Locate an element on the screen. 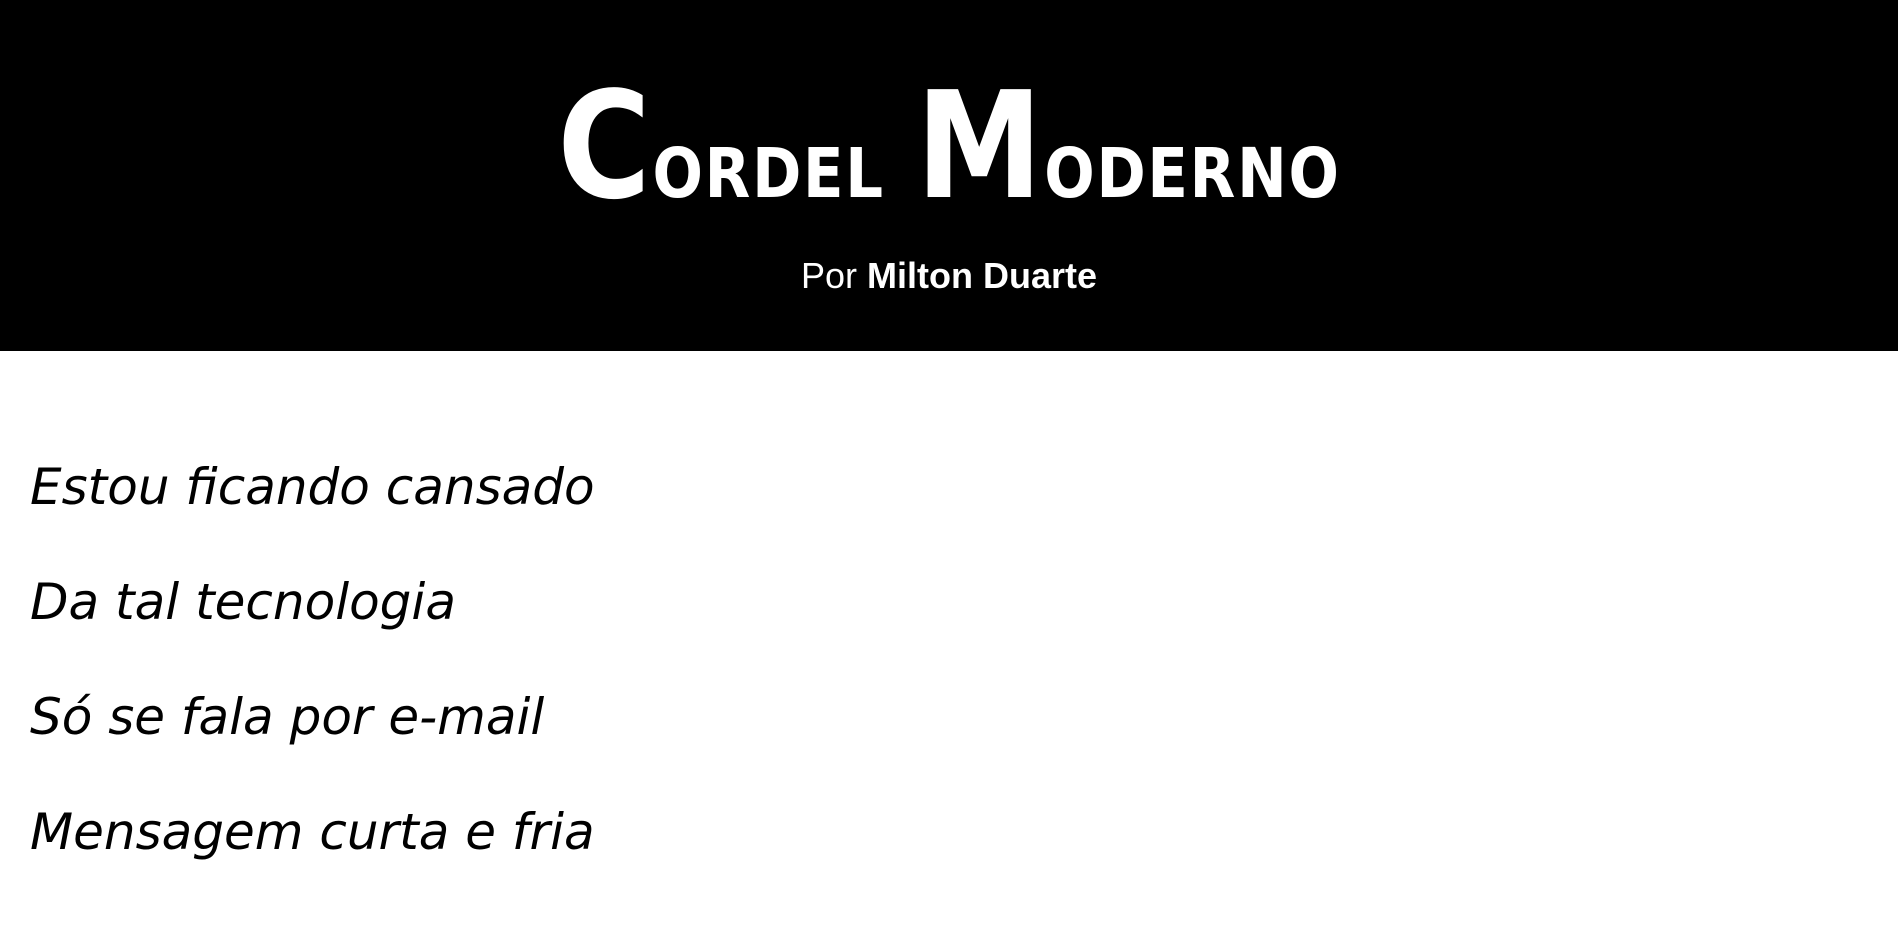 The width and height of the screenshot is (1898, 933). byline-prefix: Por is located at coordinates (828, 275).